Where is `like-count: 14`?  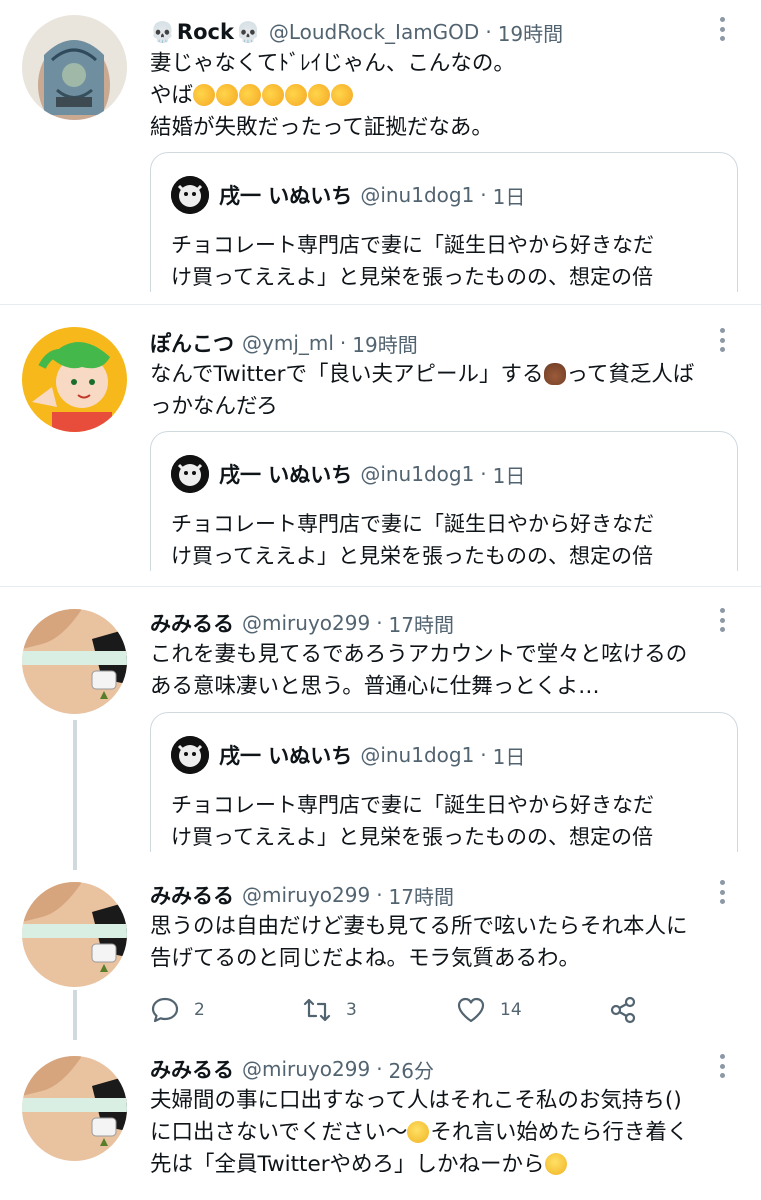 like-count: 14 is located at coordinates (511, 1010).